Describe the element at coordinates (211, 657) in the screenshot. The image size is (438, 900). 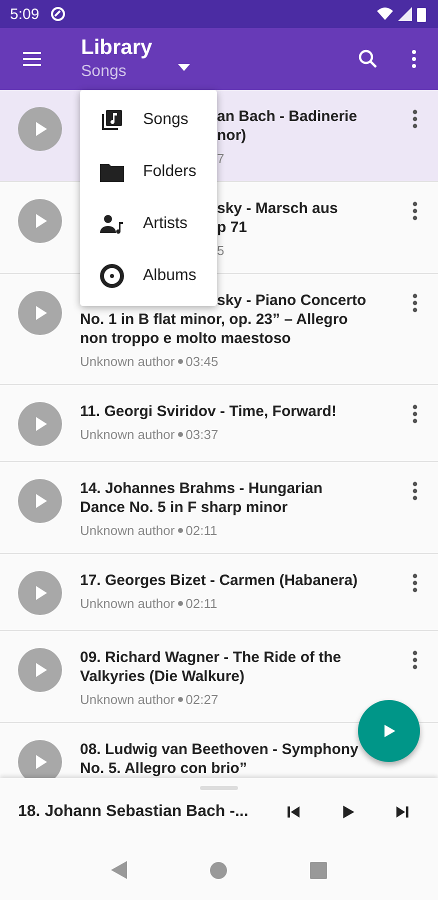
I see `song-title: 09. Richard Wagner - The Ride of the` at that location.